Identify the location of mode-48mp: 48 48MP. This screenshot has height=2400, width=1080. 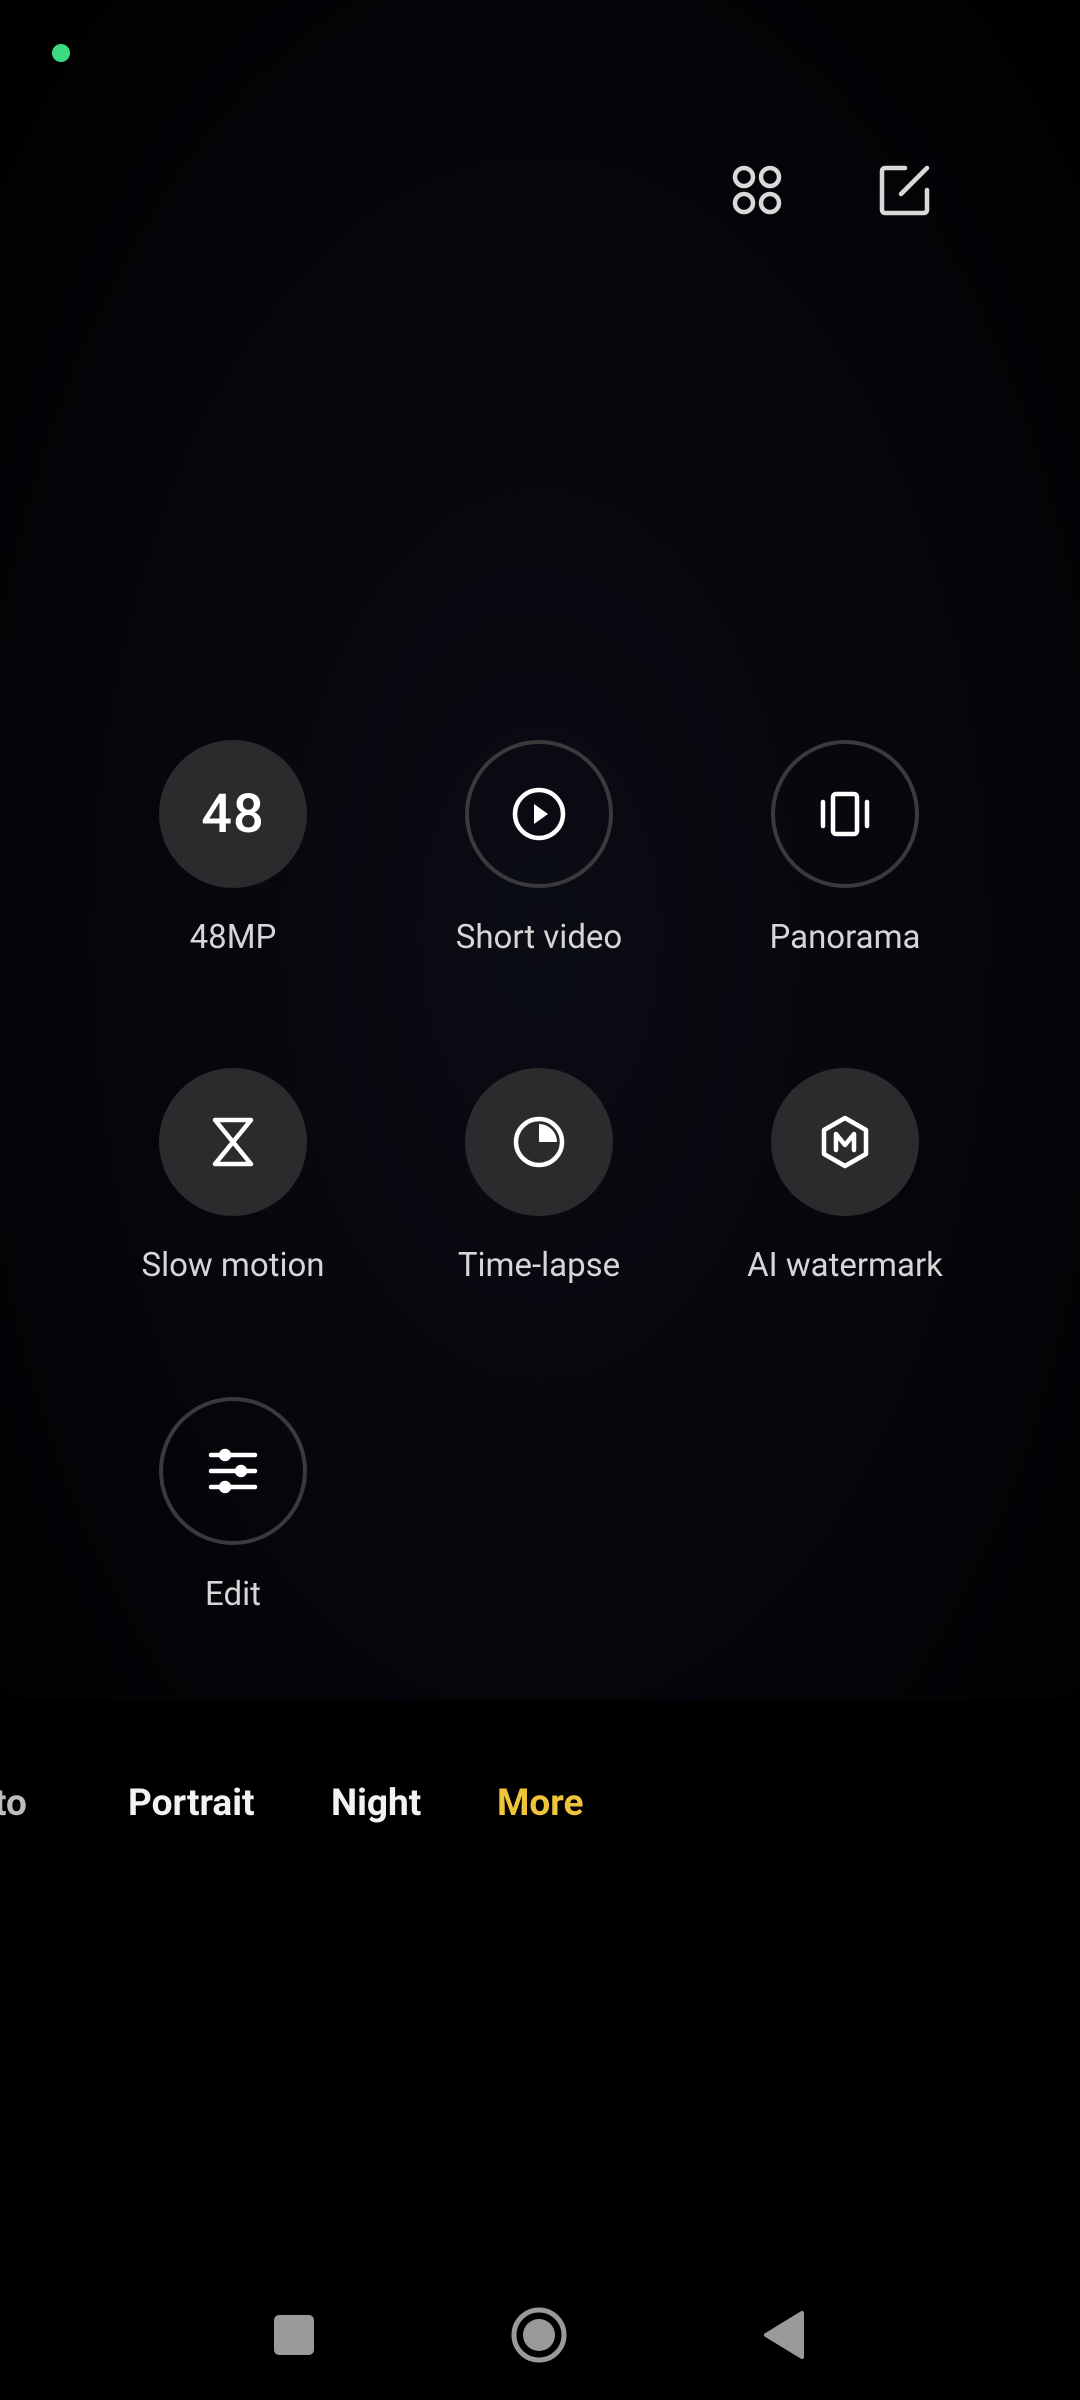
(233, 848).